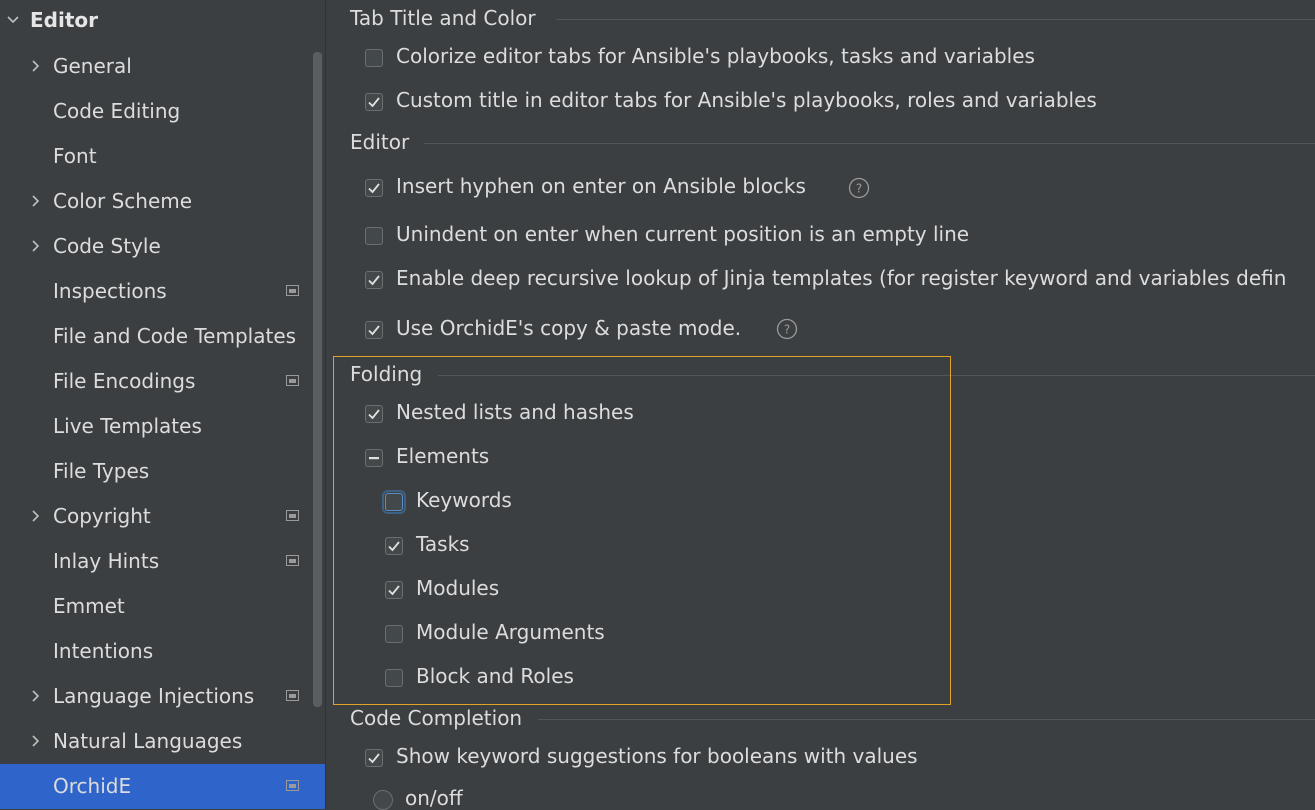 Image resolution: width=1315 pixels, height=810 pixels. Describe the element at coordinates (394, 502) in the screenshot. I see `keywords-checkbox` at that location.